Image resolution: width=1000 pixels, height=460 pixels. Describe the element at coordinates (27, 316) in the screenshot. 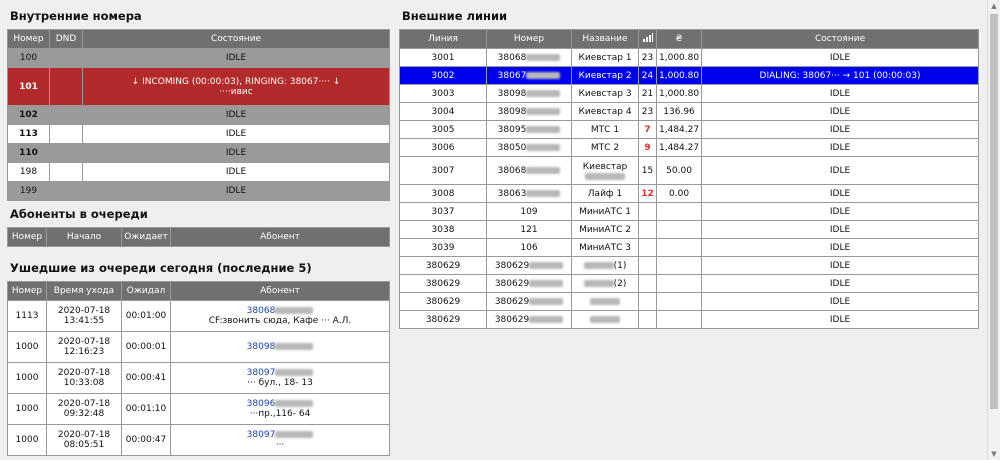

I see `lq-number: 1113` at that location.